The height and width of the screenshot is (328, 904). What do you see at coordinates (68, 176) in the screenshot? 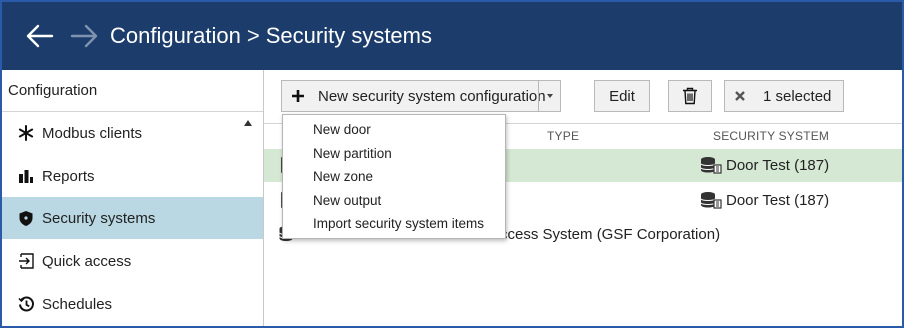
I see `sidebar-item-label: Reports` at bounding box center [68, 176].